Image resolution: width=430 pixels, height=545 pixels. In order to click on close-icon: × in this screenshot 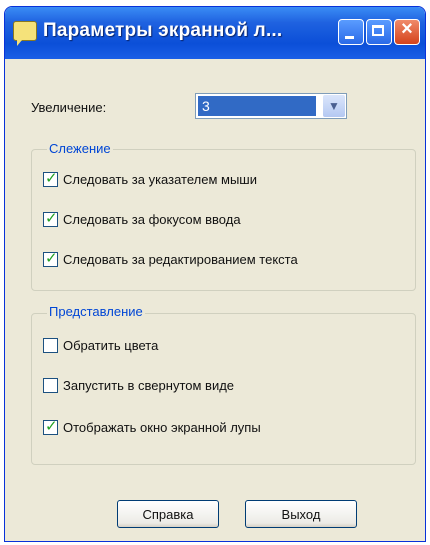, I will do `click(407, 29)`.